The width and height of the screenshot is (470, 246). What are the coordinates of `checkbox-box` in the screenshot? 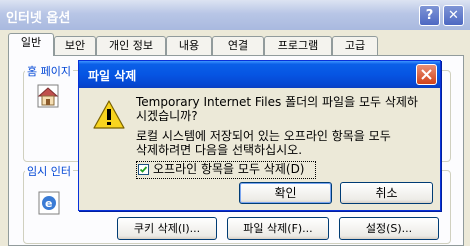 It's located at (143, 169).